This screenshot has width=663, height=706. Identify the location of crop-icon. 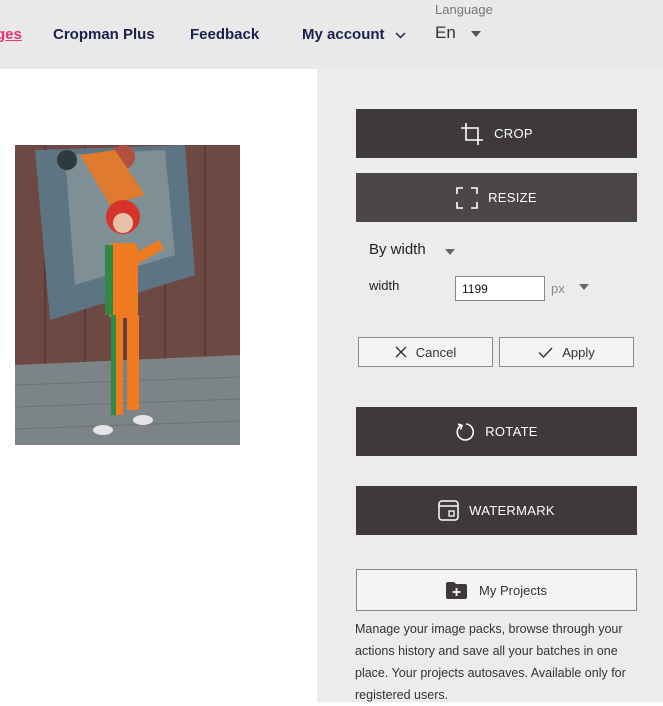
(472, 133).